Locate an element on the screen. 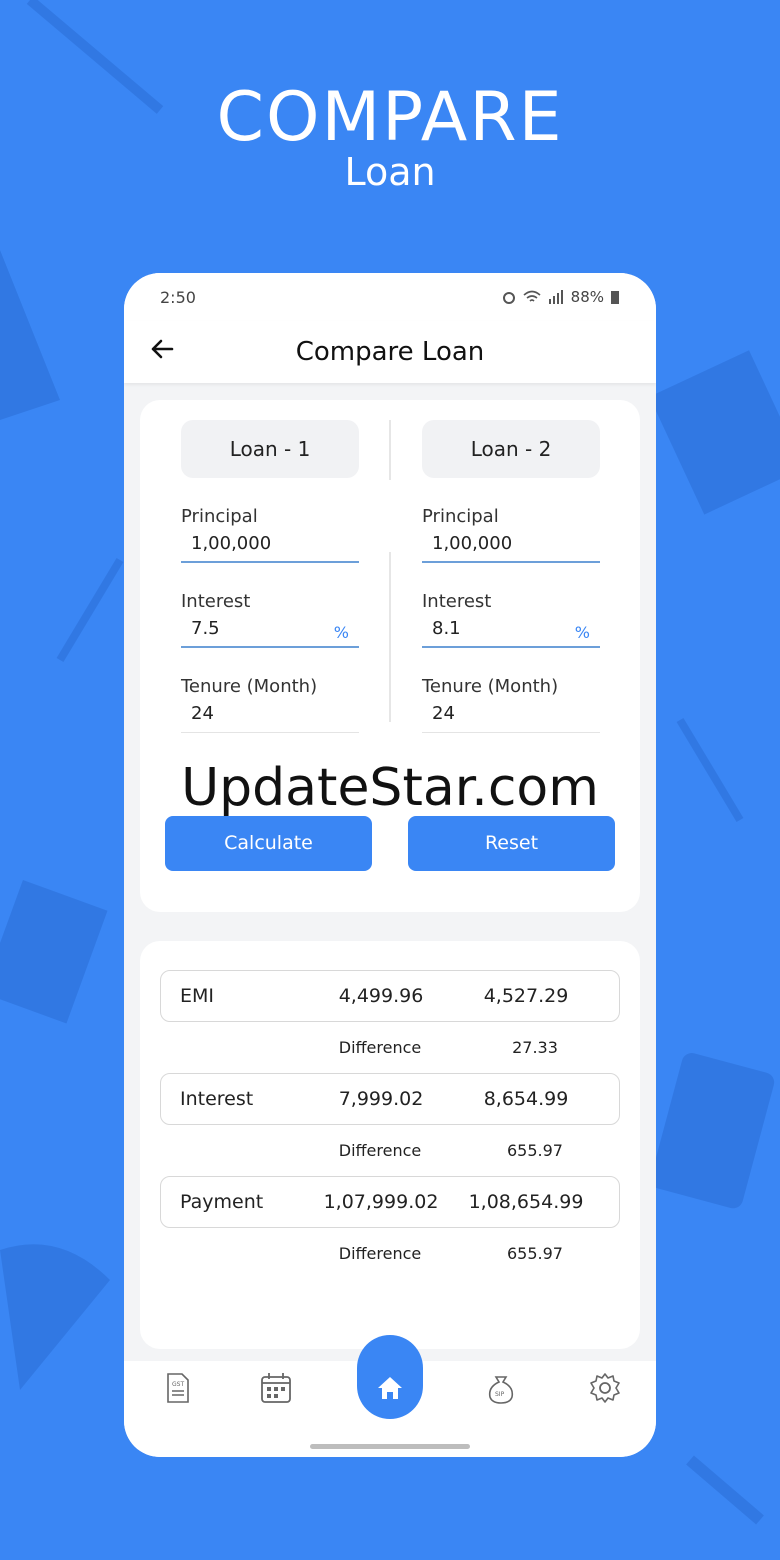  tenure-input-1: 24 is located at coordinates (270, 717).